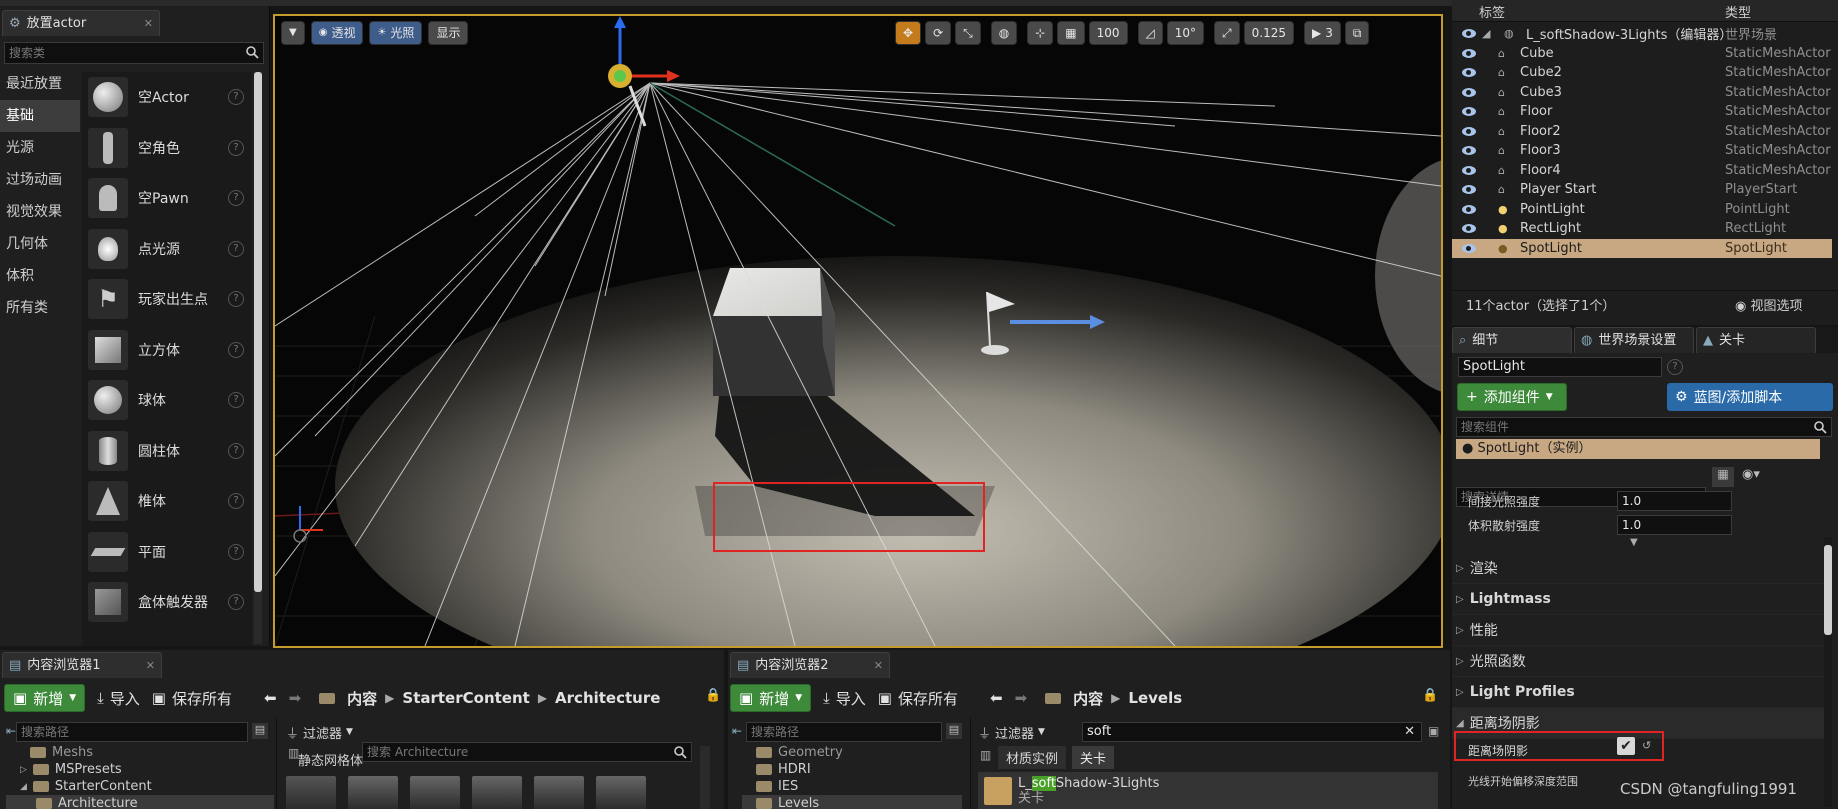 This screenshot has width=1838, height=809. I want to click on scale-snap-value: 0.125, so click(1269, 33).